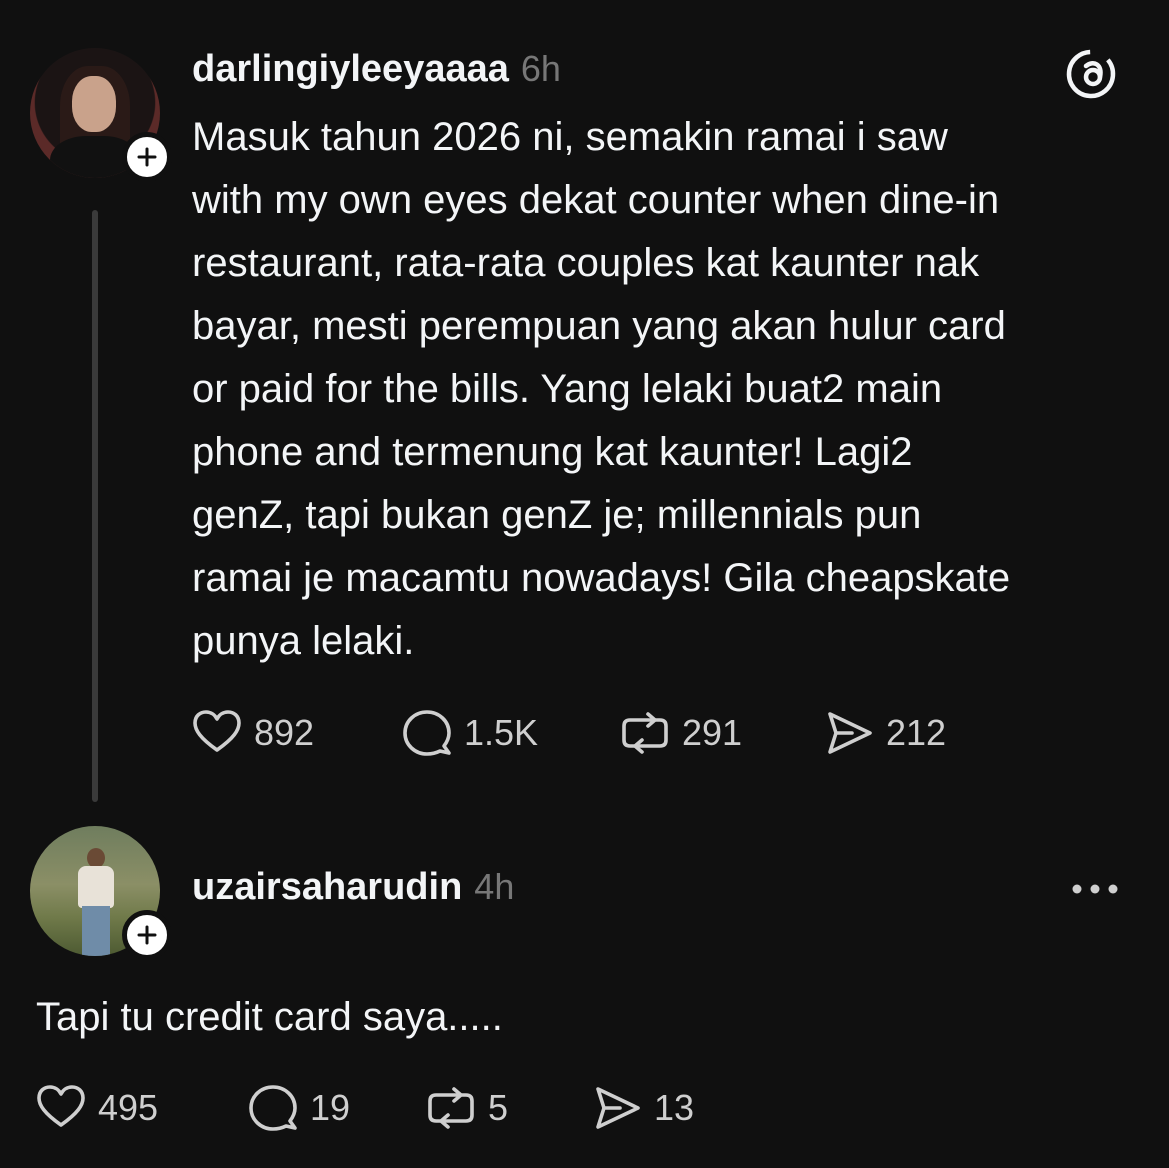  What do you see at coordinates (128, 1107) in the screenshot?
I see `like-count: 495` at bounding box center [128, 1107].